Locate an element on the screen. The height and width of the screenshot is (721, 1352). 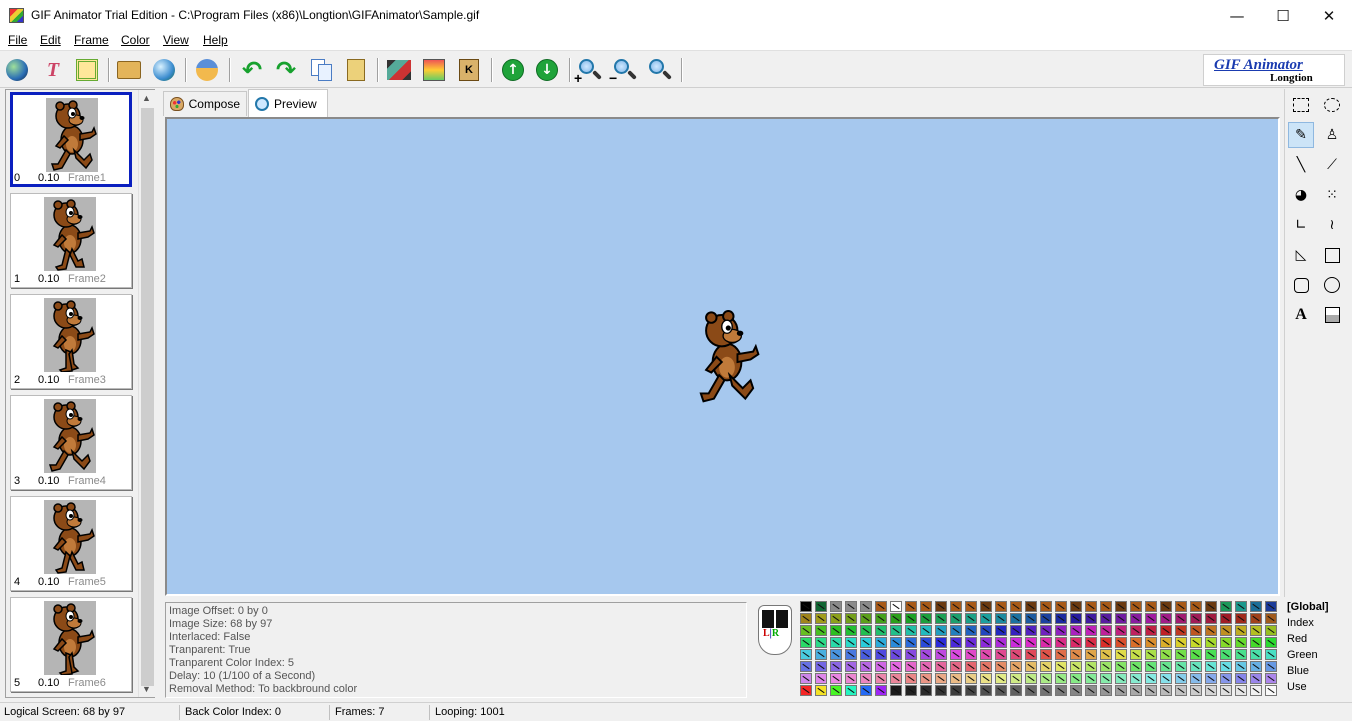
fill-bucket-icon: ◕ is located at coordinates (1301, 195).